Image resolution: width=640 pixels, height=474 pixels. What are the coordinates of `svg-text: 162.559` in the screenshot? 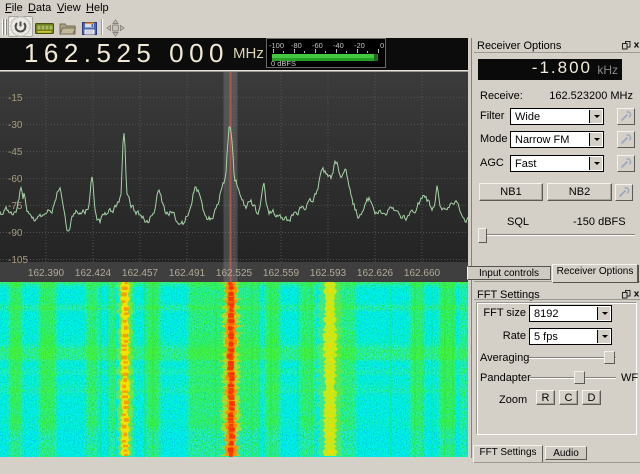 It's located at (281, 273).